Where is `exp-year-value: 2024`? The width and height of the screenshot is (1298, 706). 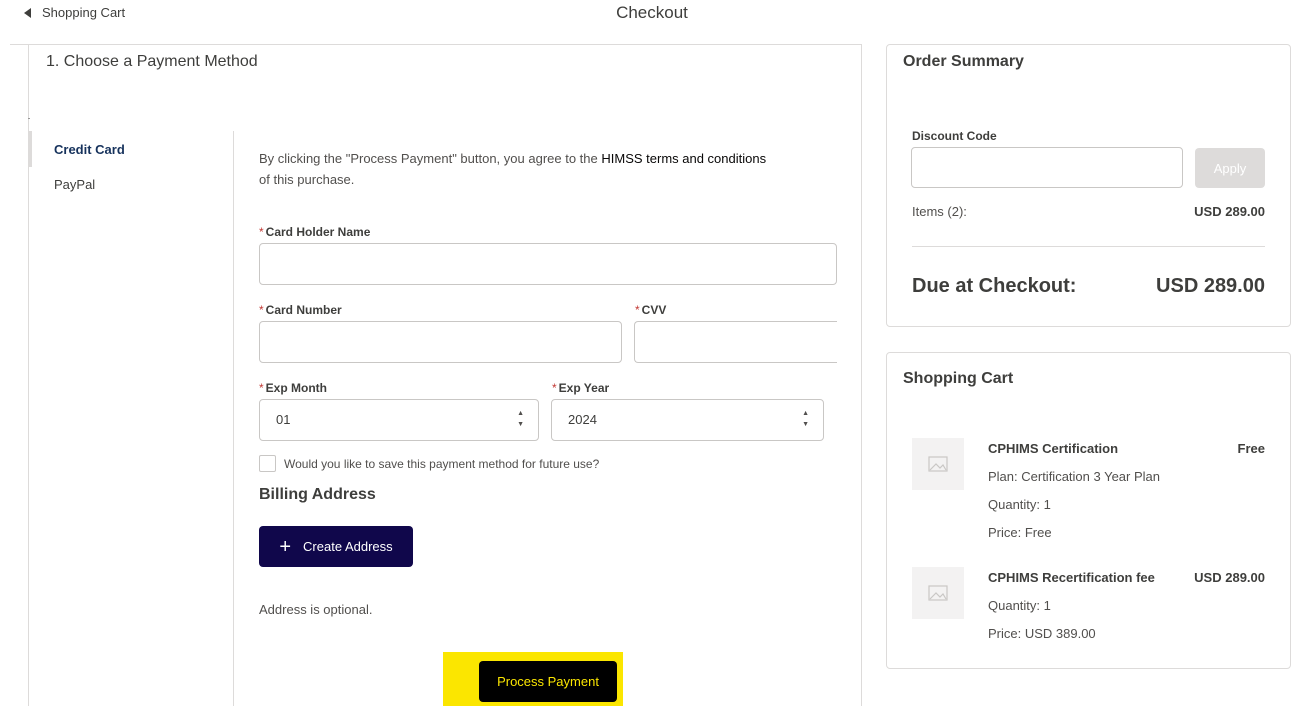
exp-year-value: 2024 is located at coordinates (582, 419).